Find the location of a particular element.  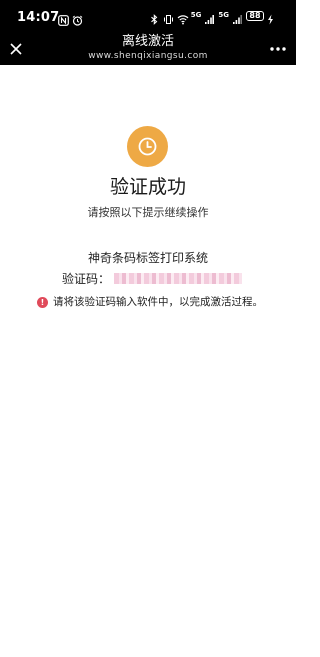

status-bar: 14:07 5G 5G 88 is located at coordinates (148, 16).